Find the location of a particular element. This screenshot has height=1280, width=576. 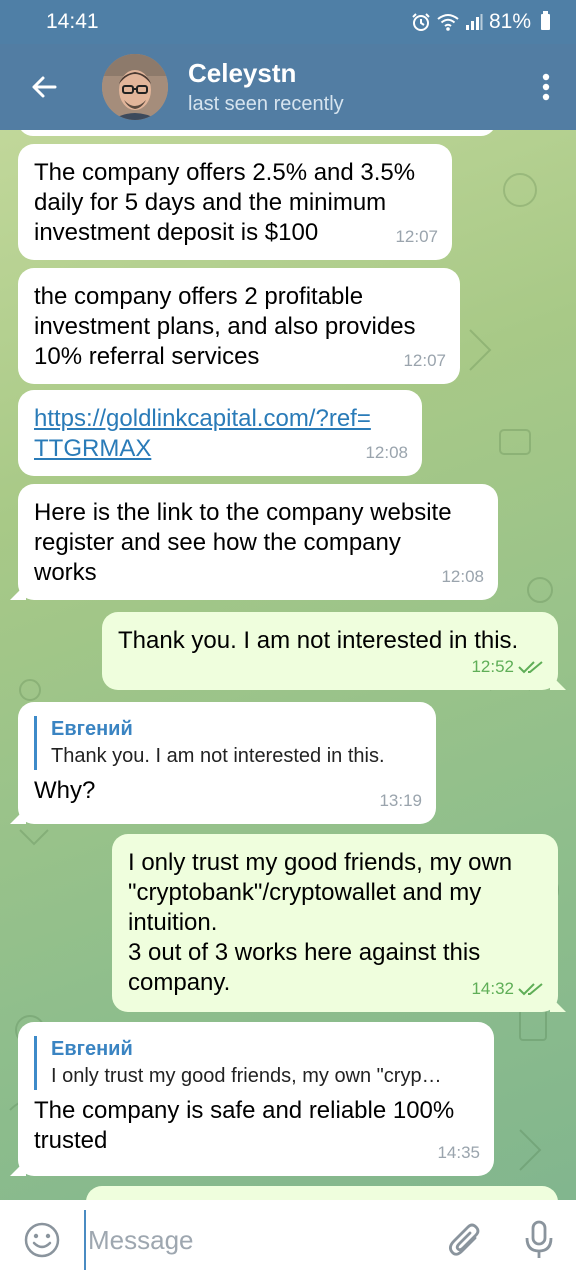

alarm-icon is located at coordinates (421, 22).